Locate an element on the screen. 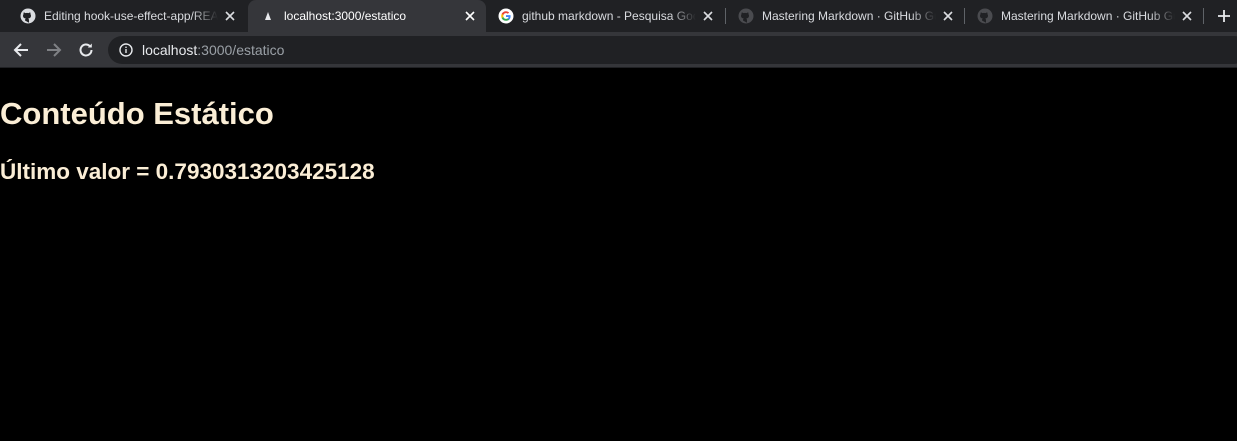 The height and width of the screenshot is (441, 1237). google-icon is located at coordinates (506, 16).